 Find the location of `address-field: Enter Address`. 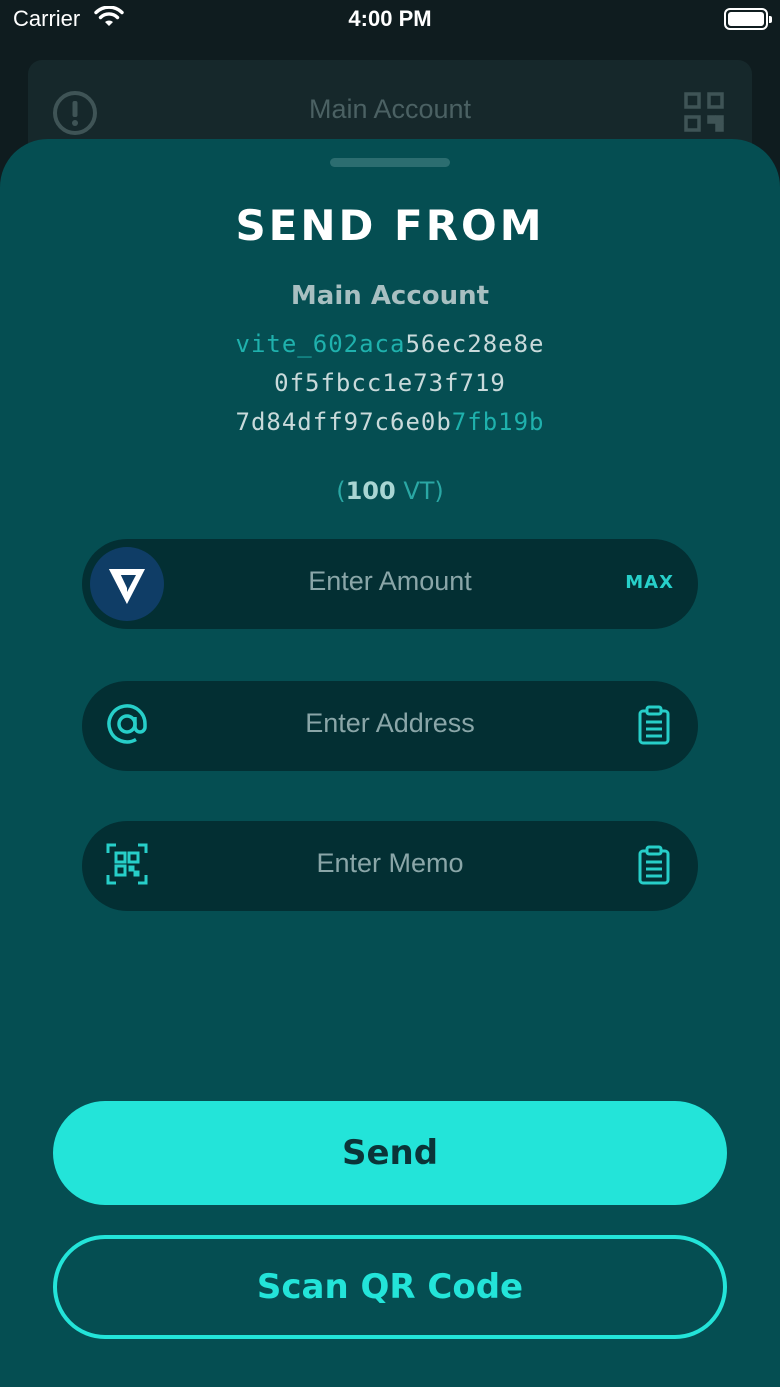

address-field: Enter Address is located at coordinates (390, 726).